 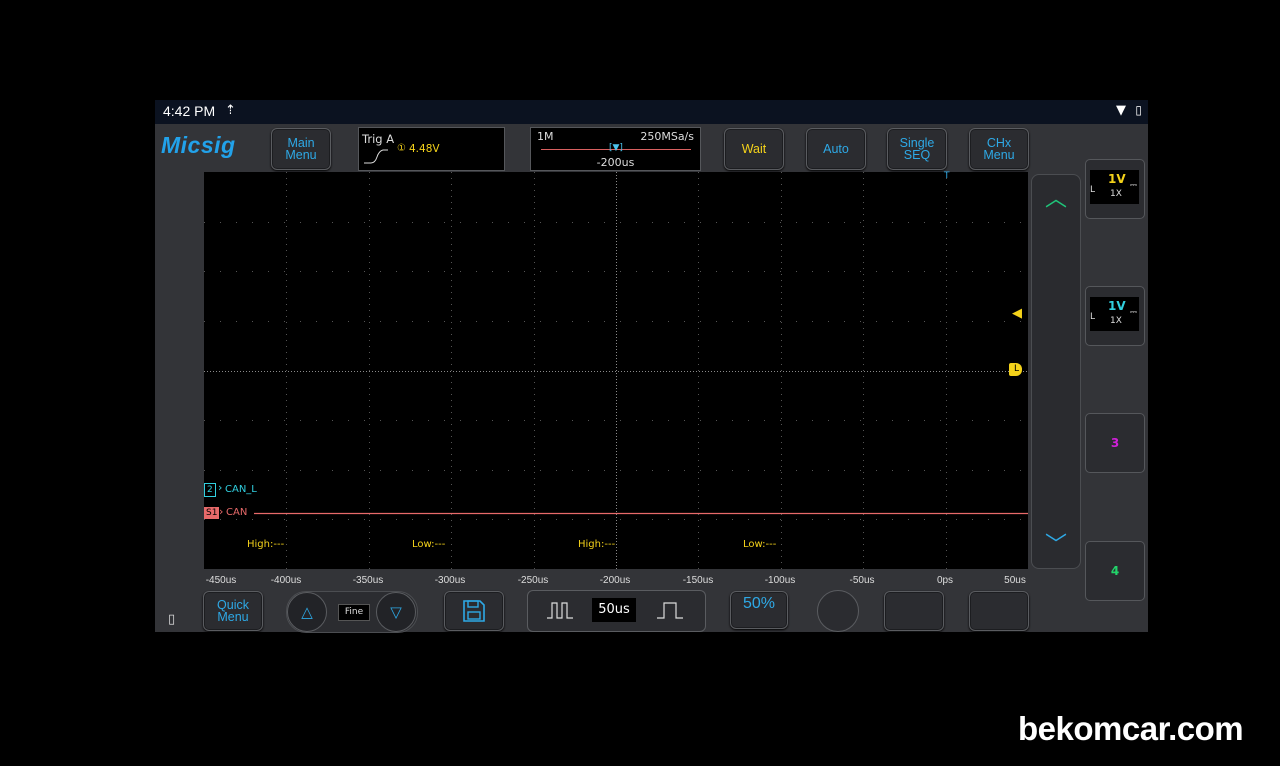 I want to click on trigger-level-icon: ①, so click(x=401, y=148).